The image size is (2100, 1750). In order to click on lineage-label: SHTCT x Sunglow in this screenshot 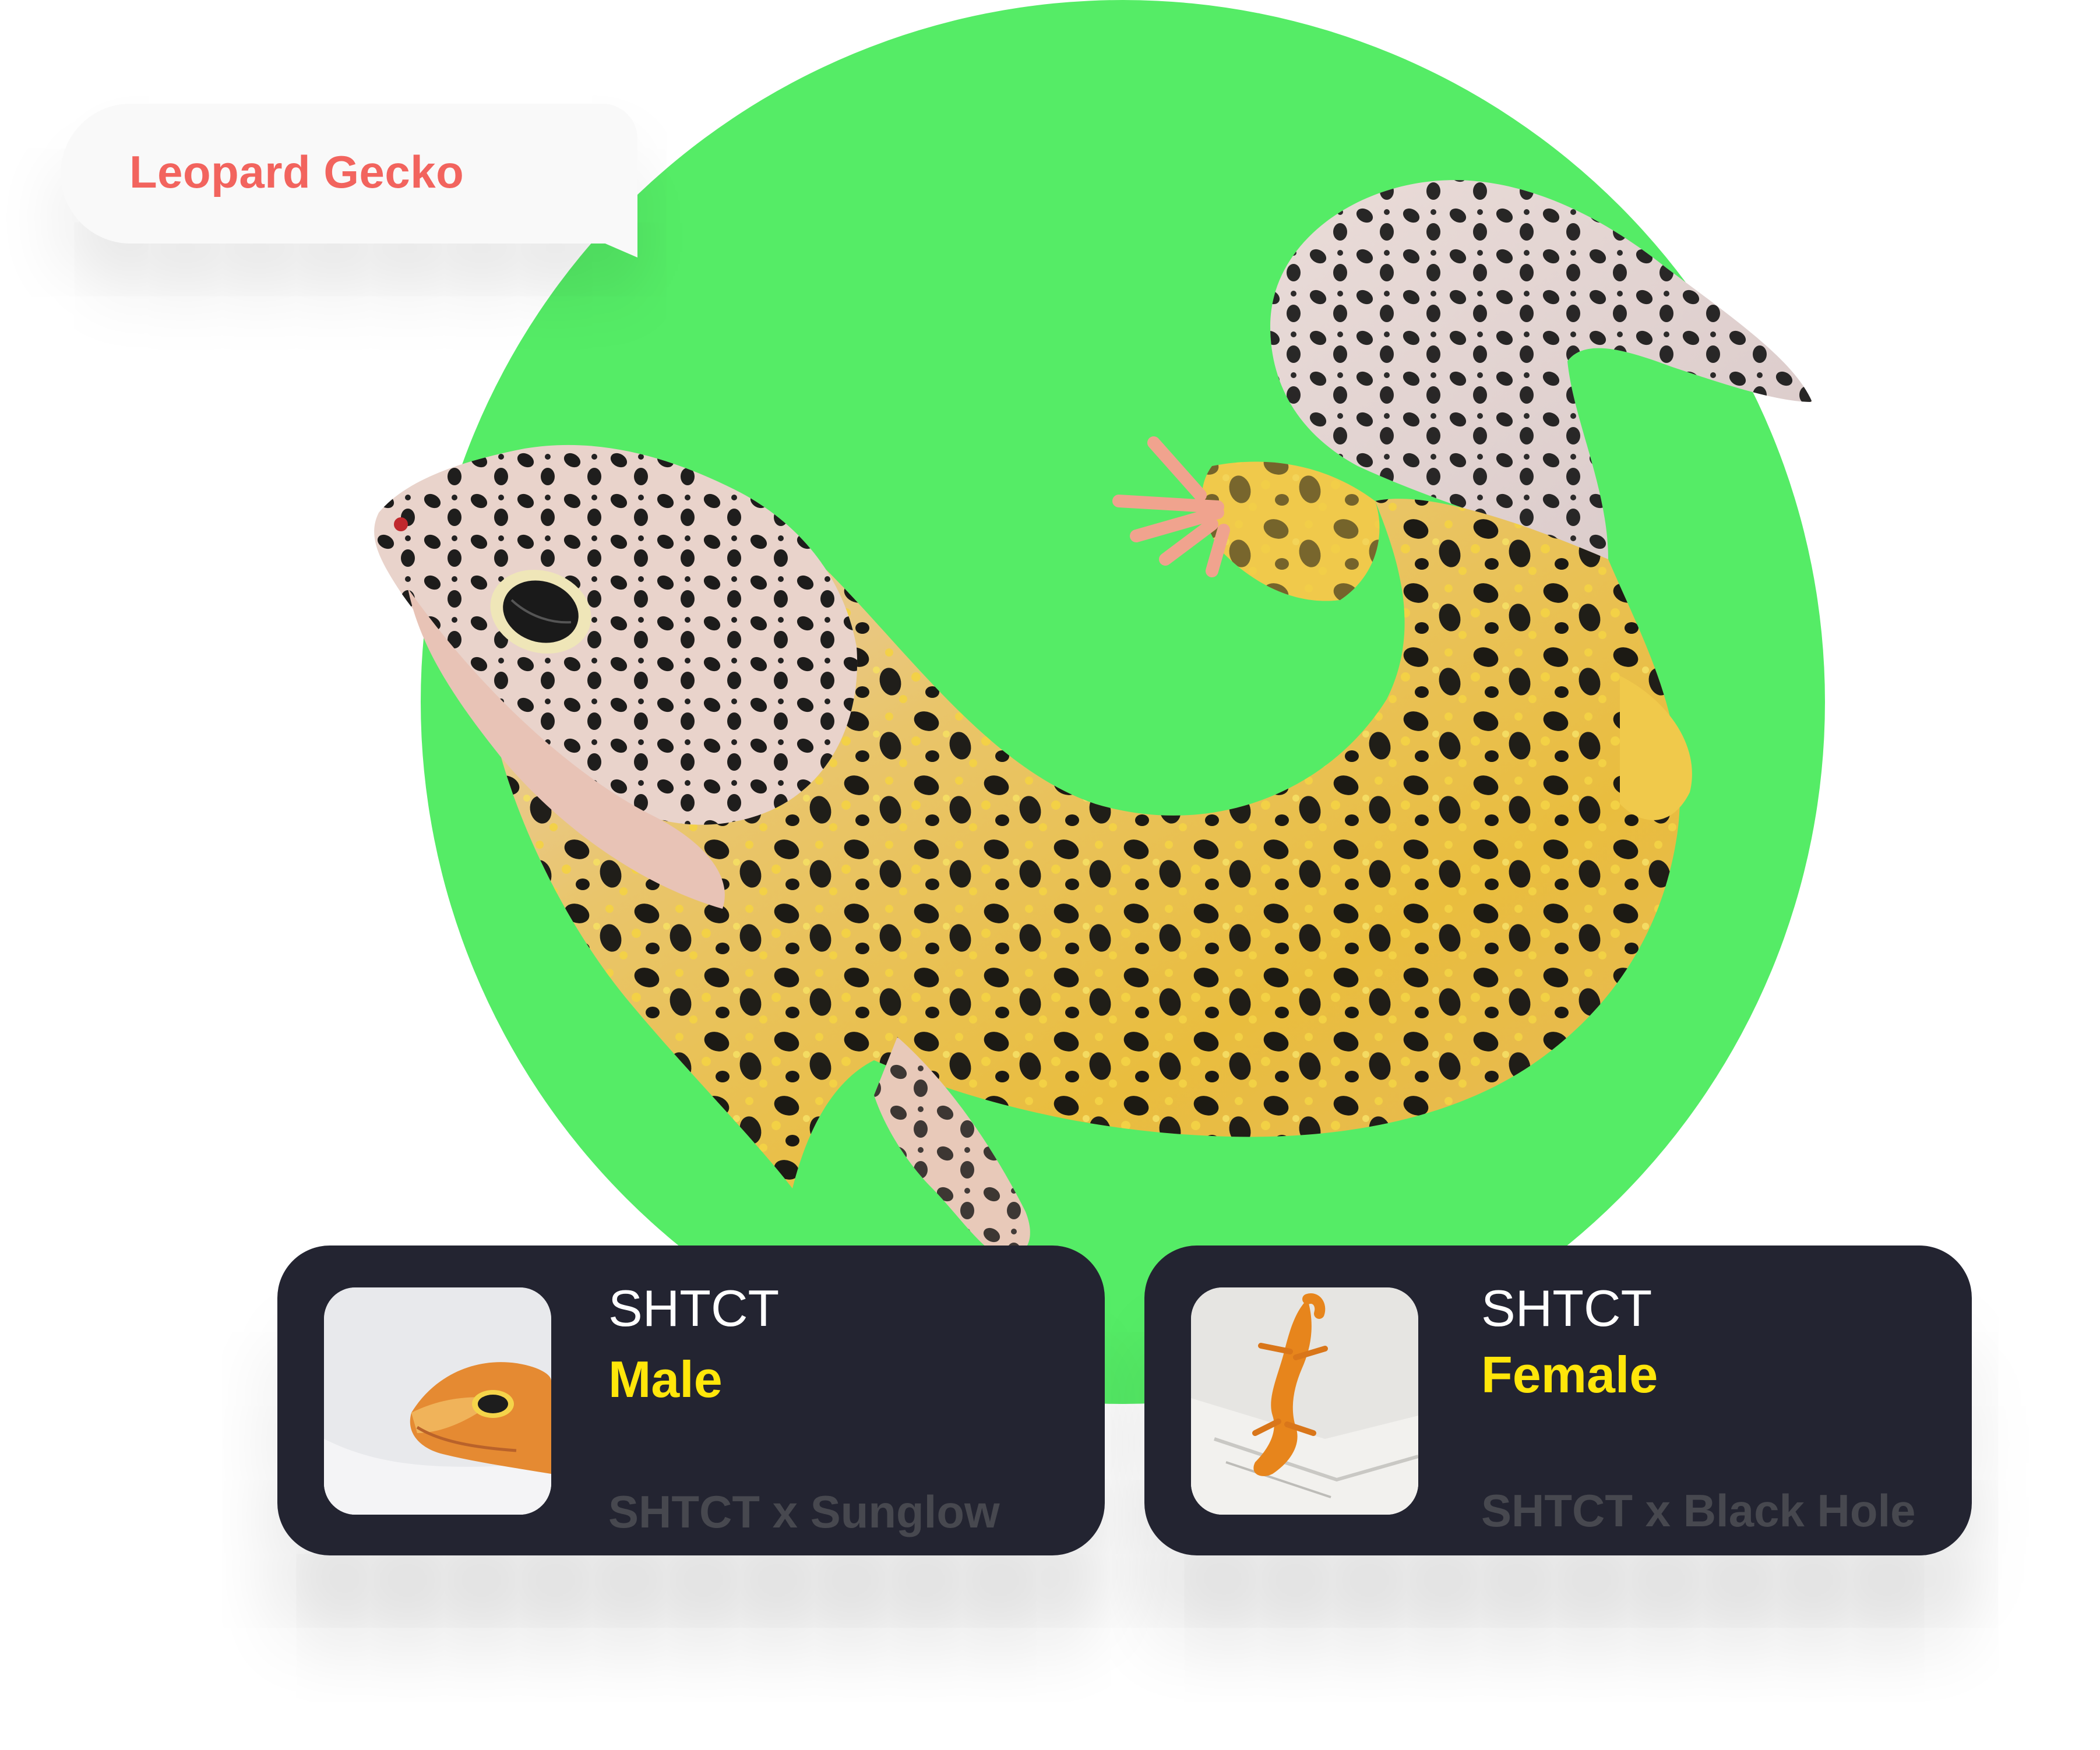, I will do `click(804, 1511)`.